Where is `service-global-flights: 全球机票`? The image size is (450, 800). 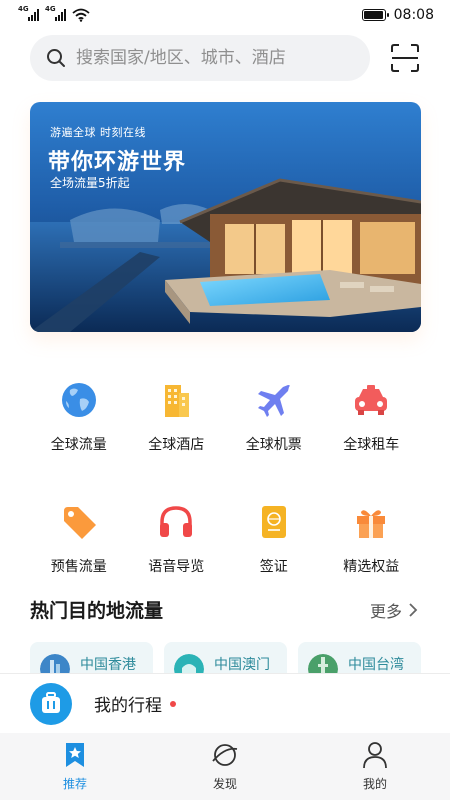
service-global-flights: 全球机票 is located at coordinates (274, 417).